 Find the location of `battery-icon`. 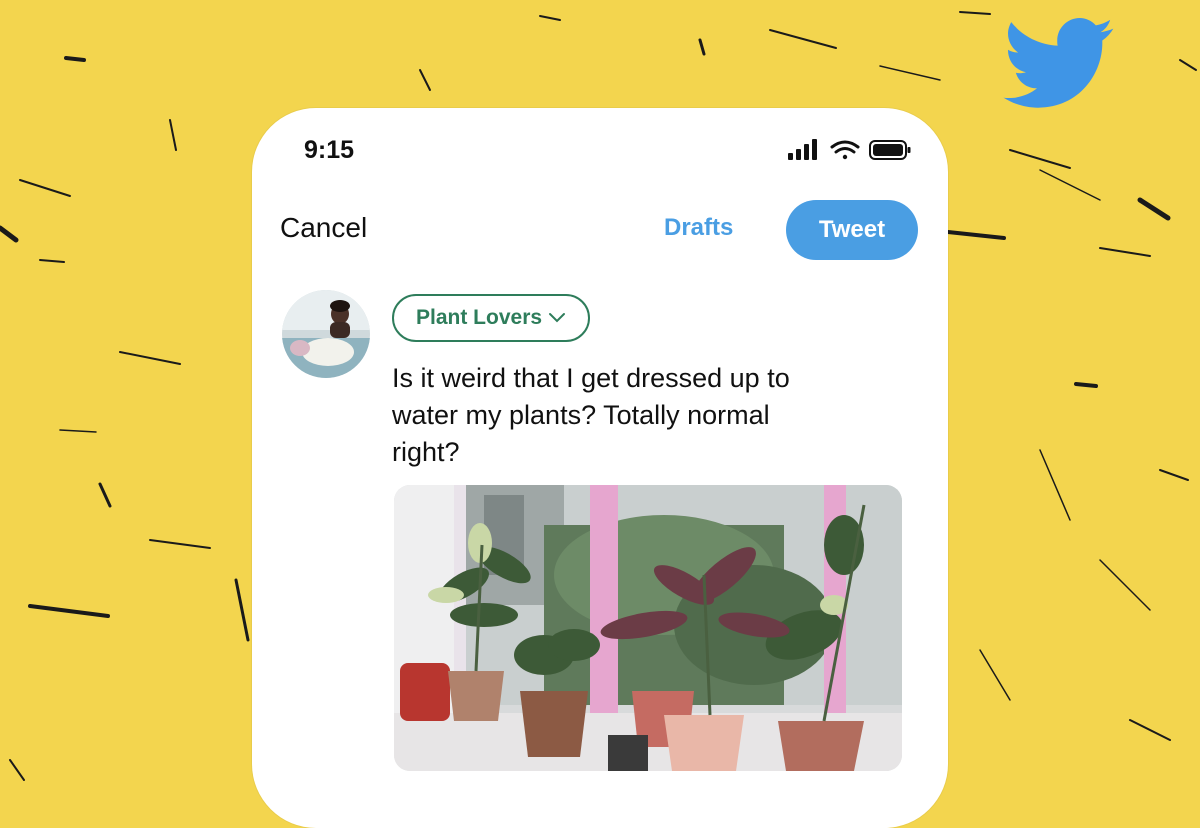

battery-icon is located at coordinates (890, 150).